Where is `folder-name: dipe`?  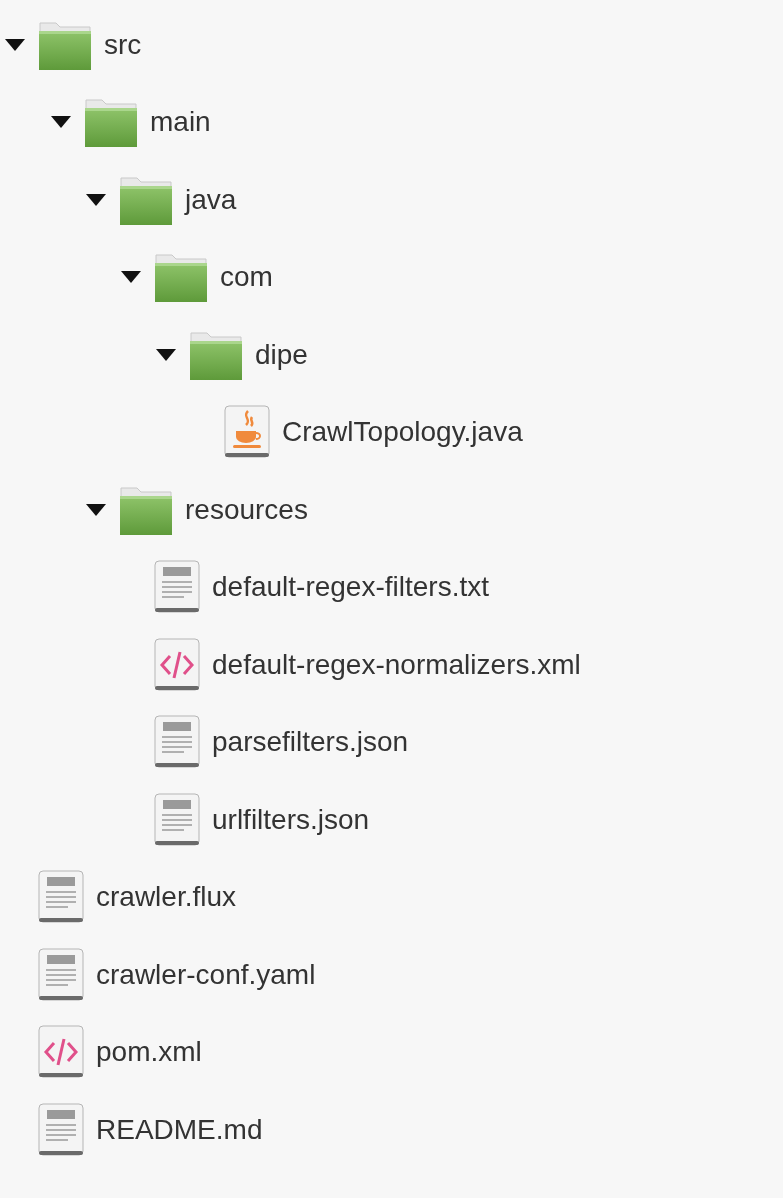
folder-name: dipe is located at coordinates (281, 354).